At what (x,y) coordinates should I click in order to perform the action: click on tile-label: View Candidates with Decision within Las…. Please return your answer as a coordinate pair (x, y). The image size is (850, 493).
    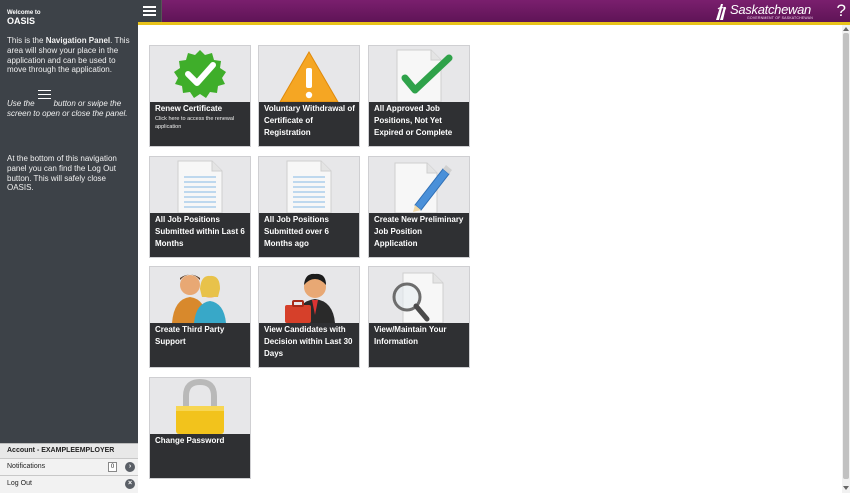
    Looking at the image, I should click on (309, 345).